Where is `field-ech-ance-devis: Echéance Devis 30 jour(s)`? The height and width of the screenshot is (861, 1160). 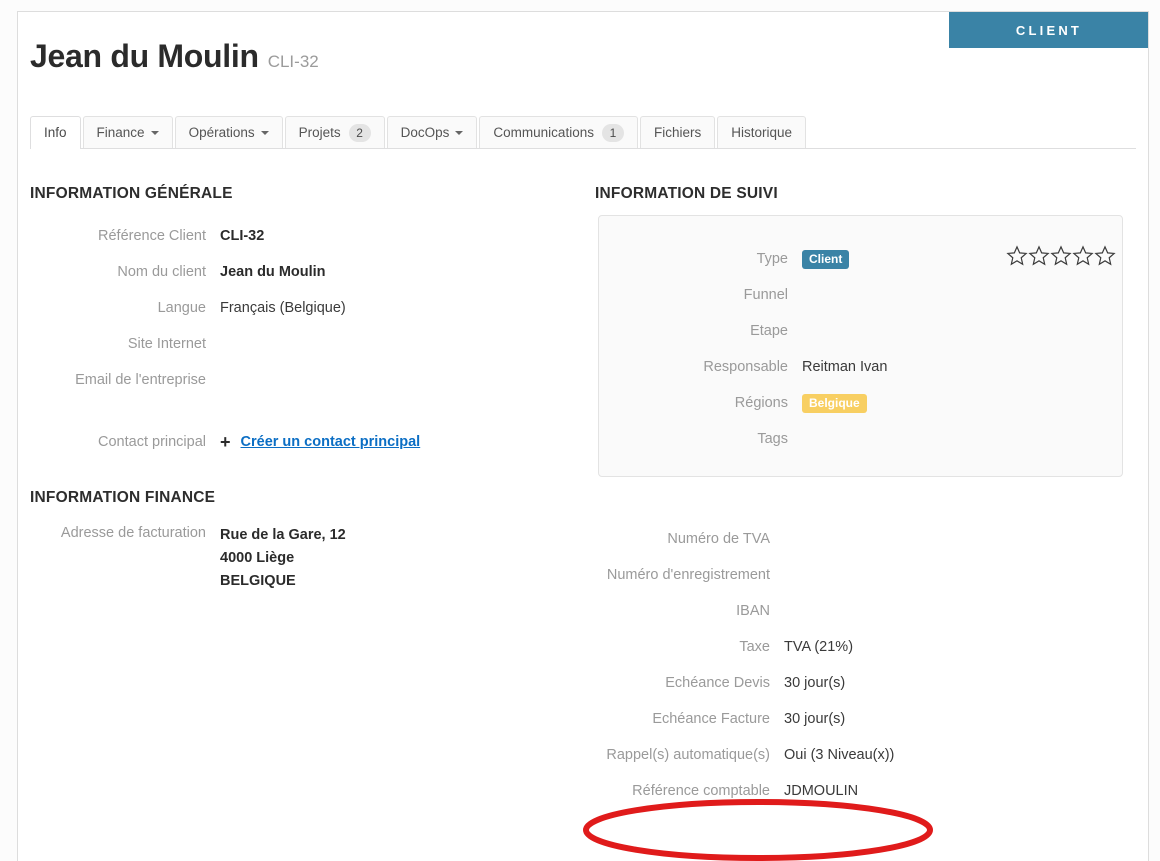 field-ech-ance-devis: Echéance Devis 30 jour(s) is located at coordinates (838, 683).